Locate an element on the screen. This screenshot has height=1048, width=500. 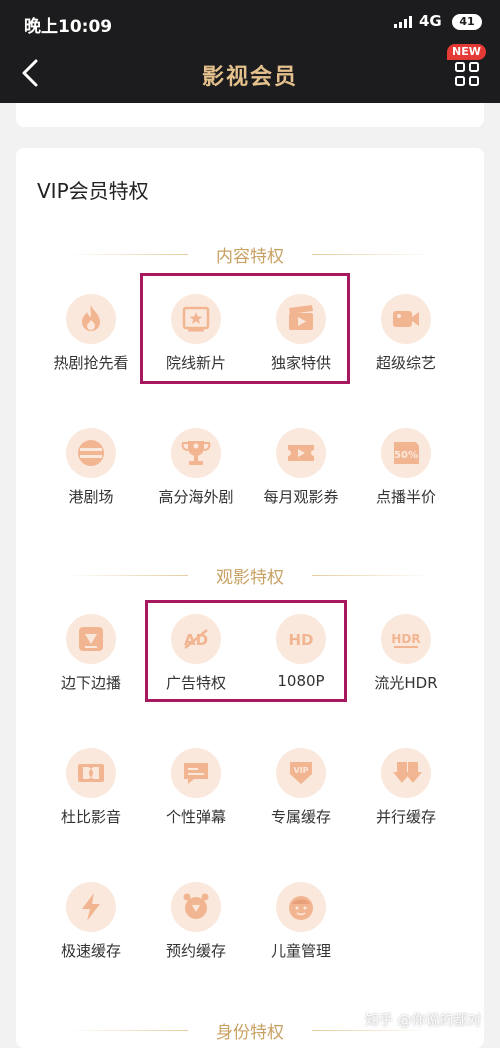
vip-cache-icon: VIP is located at coordinates (301, 773).